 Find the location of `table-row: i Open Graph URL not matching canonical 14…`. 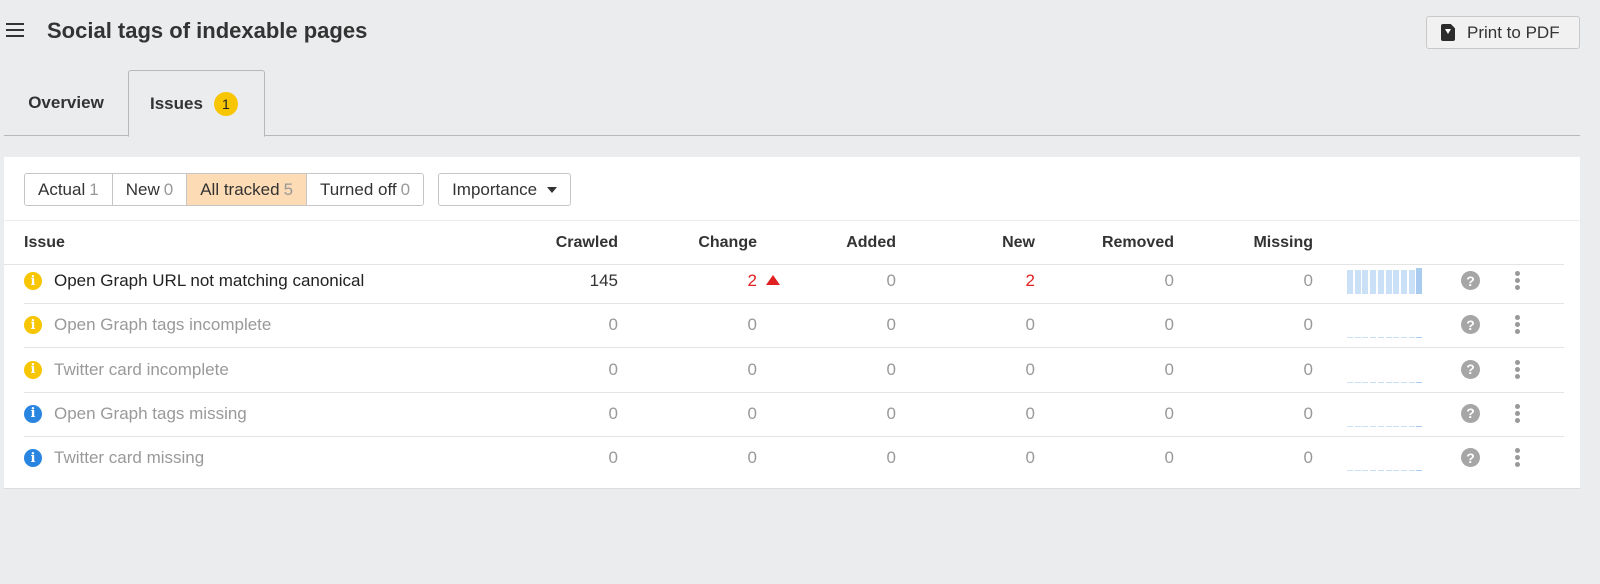

table-row: i Open Graph URL not matching canonical 14… is located at coordinates (794, 281).